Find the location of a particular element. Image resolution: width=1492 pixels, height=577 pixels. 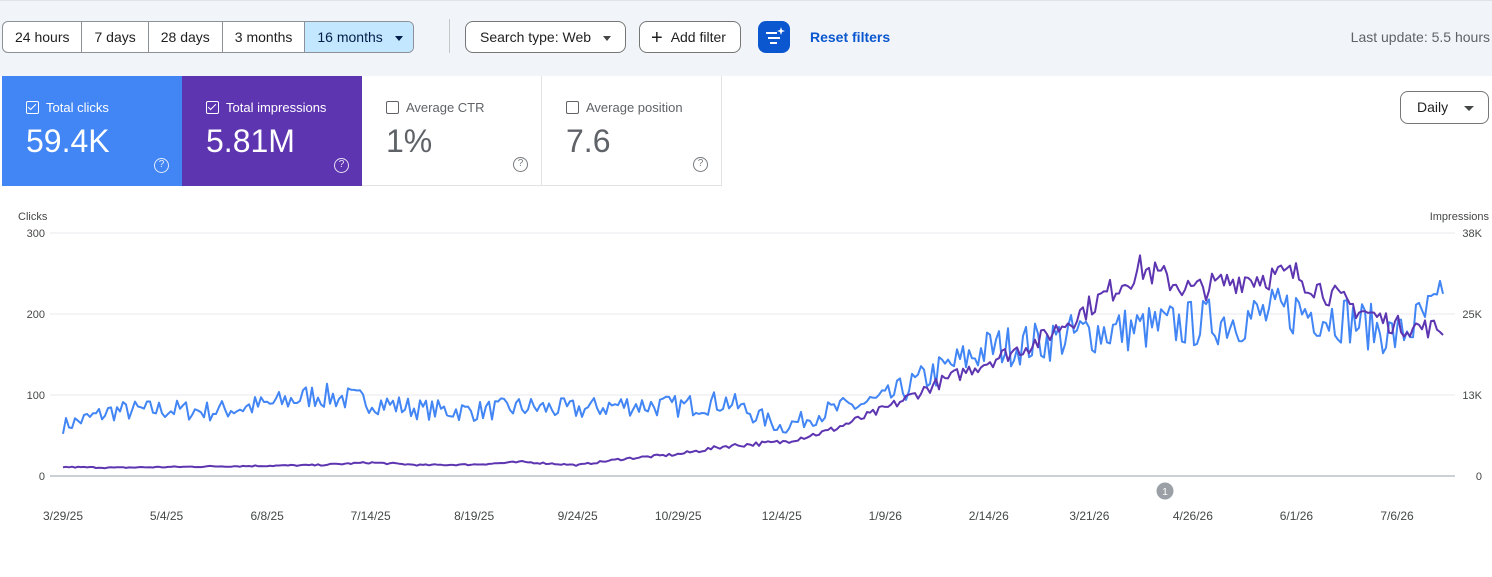

annotation-label: 1 is located at coordinates (1165, 492).